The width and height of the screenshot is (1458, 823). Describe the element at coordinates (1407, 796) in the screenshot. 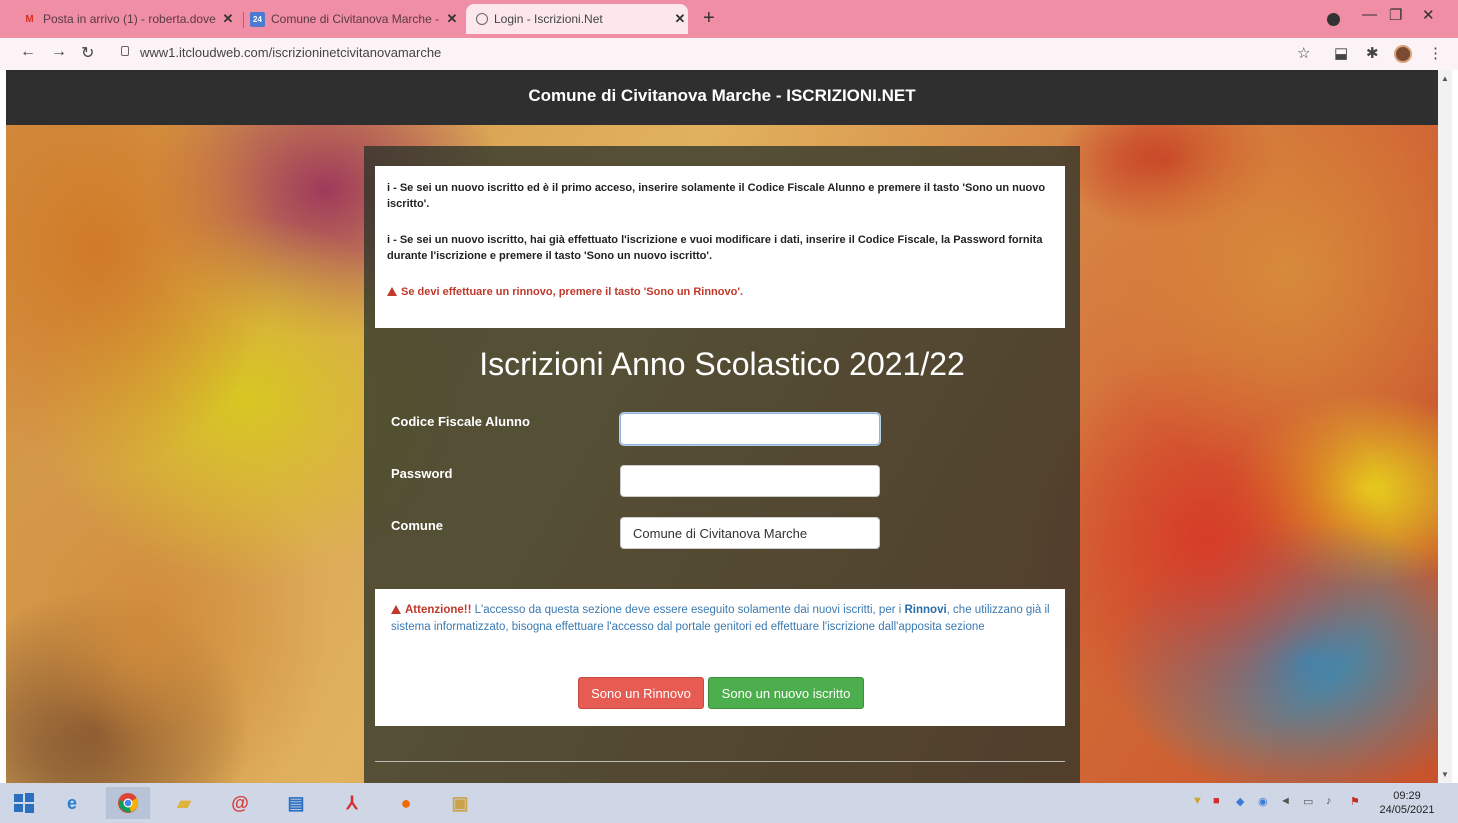

I see `clock-time: 09:29` at that location.